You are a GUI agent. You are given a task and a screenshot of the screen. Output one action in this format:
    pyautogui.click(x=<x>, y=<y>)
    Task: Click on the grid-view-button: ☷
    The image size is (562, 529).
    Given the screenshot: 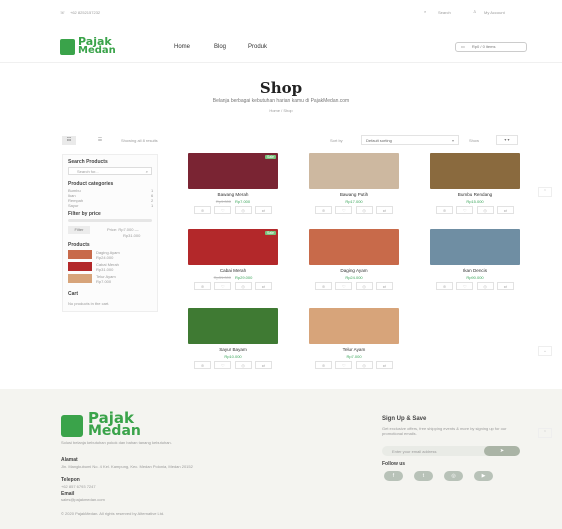 What is the action you would take?
    pyautogui.click(x=69, y=140)
    